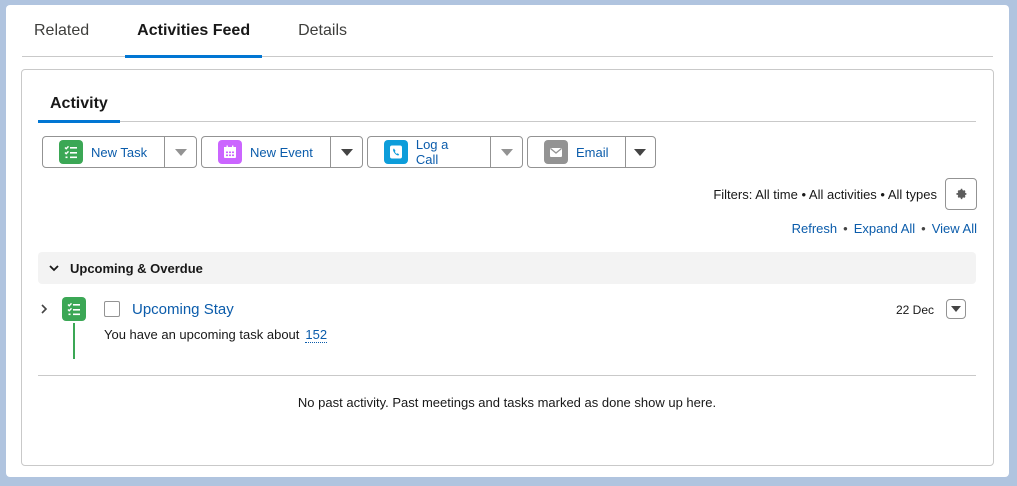 The height and width of the screenshot is (486, 1017). Describe the element at coordinates (507, 375) in the screenshot. I see `divider` at that location.